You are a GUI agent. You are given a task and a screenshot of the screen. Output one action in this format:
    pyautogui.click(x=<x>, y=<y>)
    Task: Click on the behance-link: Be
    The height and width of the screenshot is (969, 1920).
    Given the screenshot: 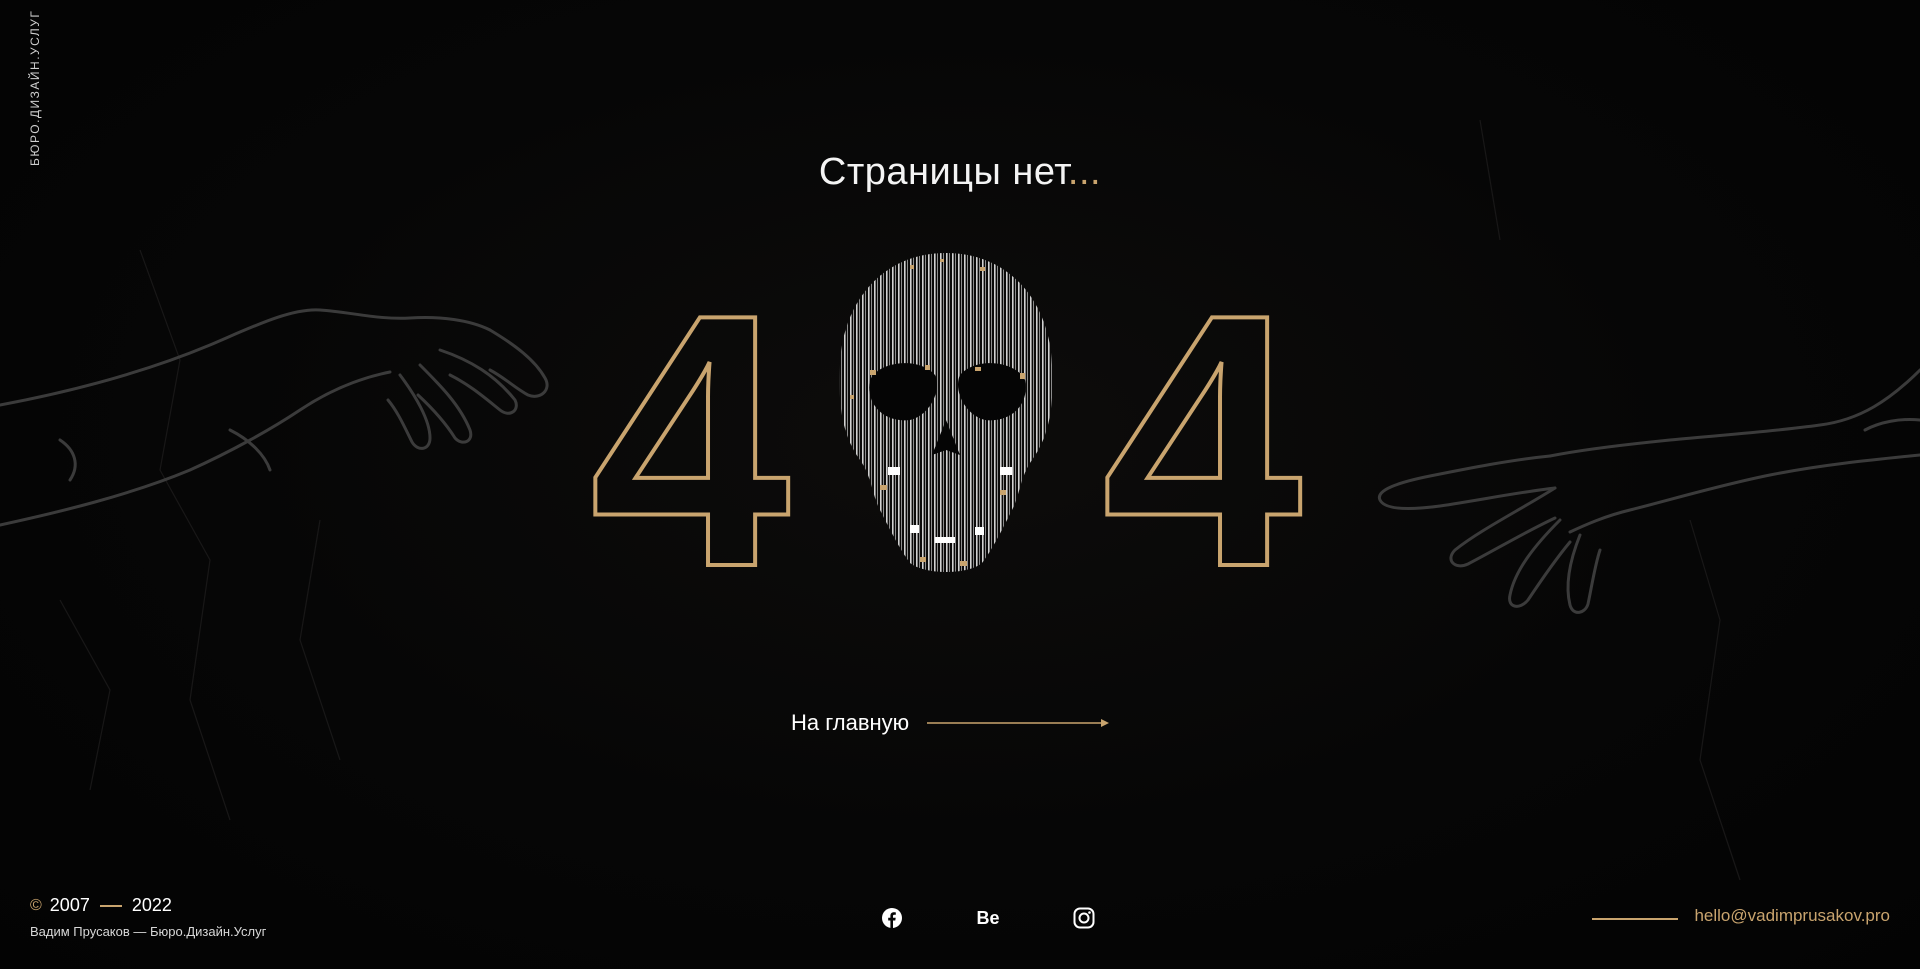 What is the action you would take?
    pyautogui.click(x=988, y=918)
    